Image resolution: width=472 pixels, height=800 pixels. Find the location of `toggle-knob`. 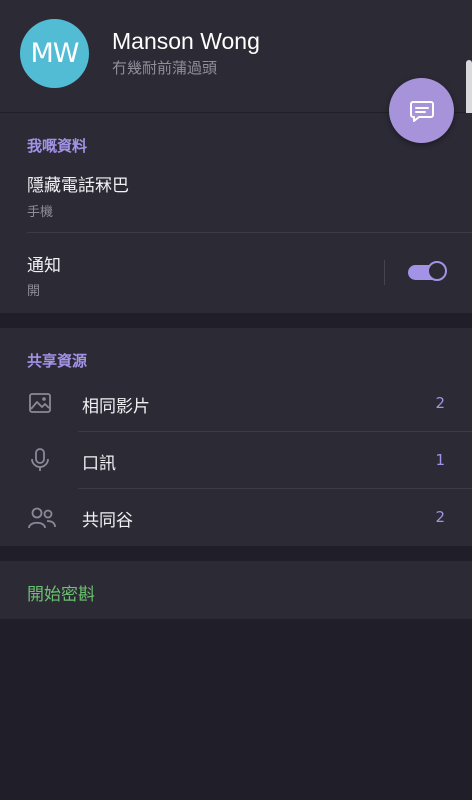

toggle-knob is located at coordinates (437, 271).